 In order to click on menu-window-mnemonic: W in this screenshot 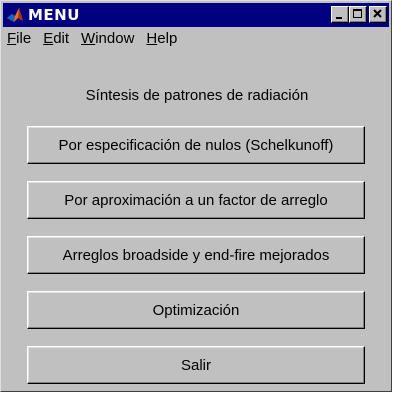, I will do `click(88, 38)`.